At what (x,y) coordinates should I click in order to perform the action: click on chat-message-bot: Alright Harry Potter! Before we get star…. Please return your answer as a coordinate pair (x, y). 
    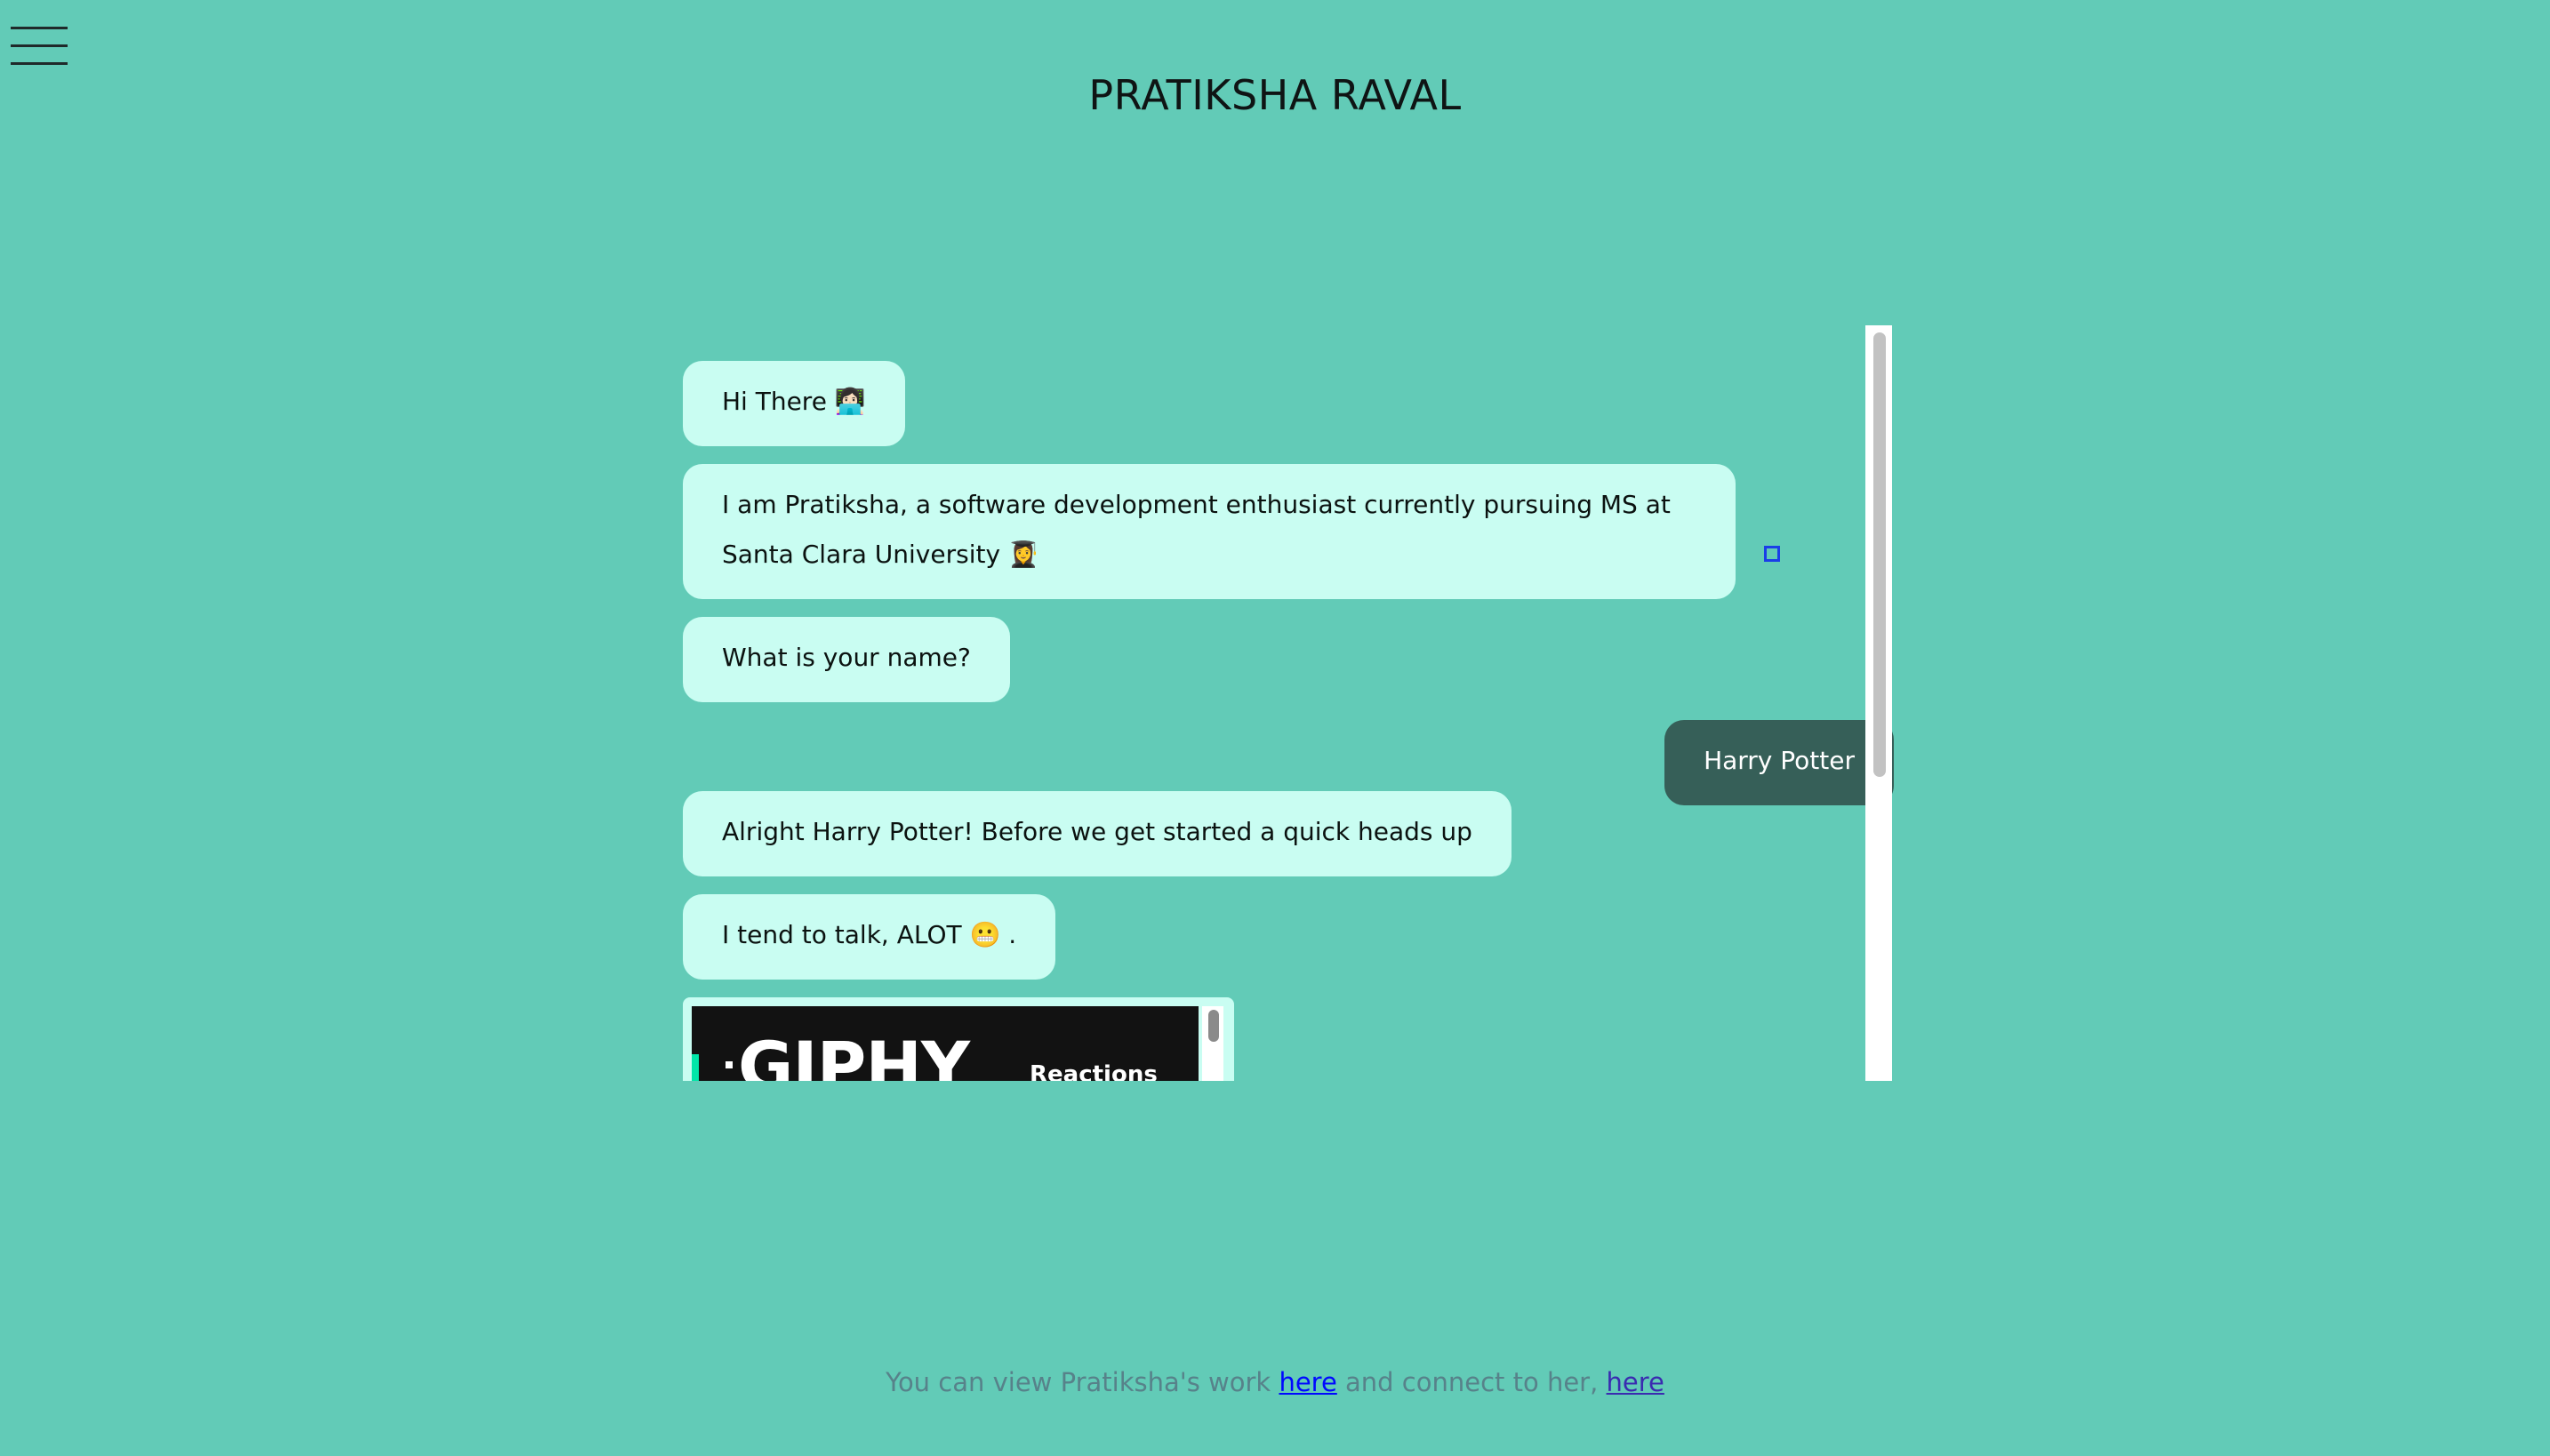
    Looking at the image, I should click on (1097, 833).